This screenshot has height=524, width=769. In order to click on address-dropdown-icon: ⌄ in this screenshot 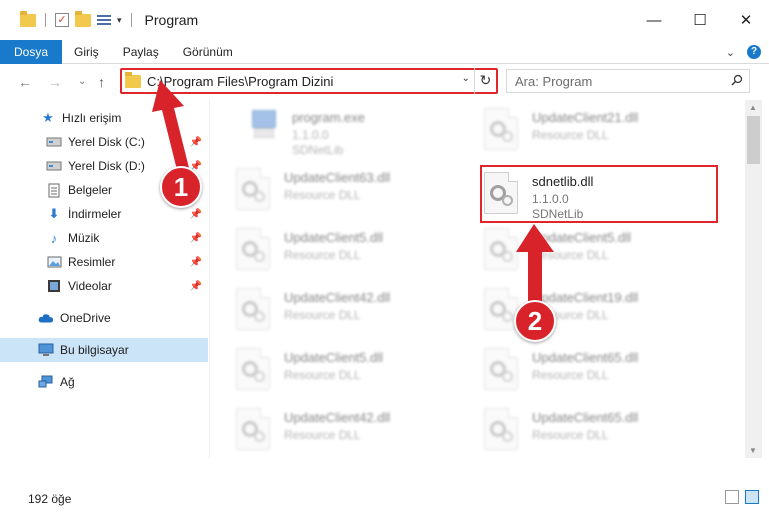, I will do `click(466, 78)`.